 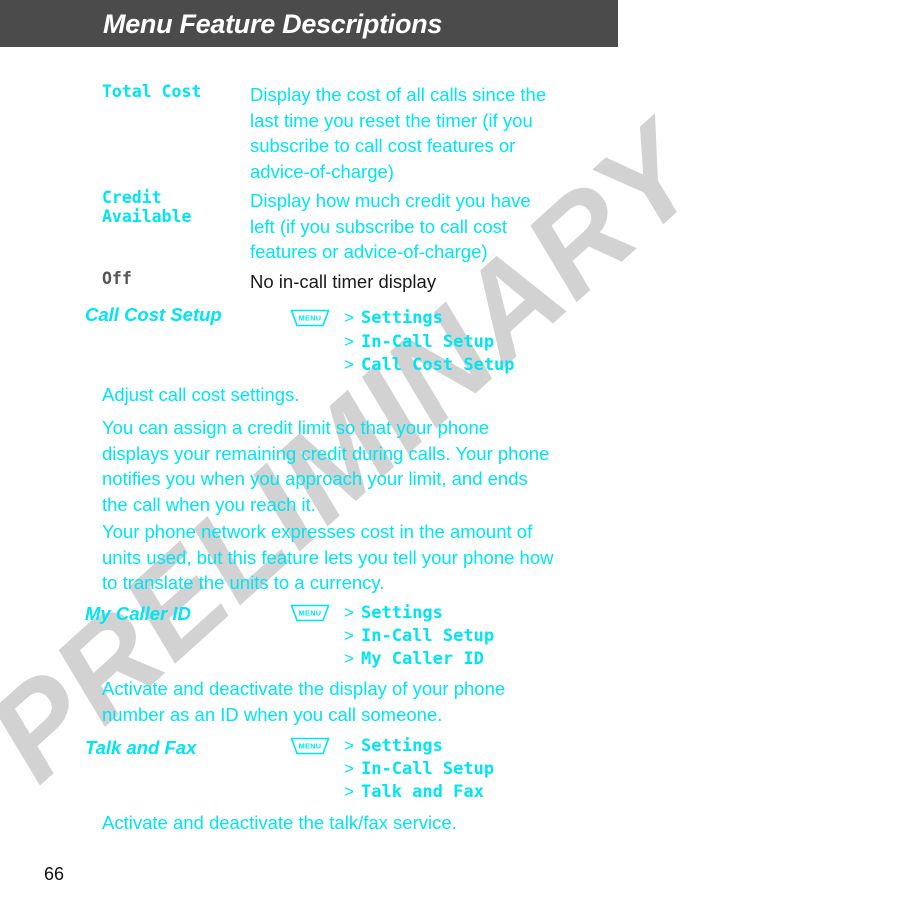 I want to click on feature-heading-call-cost-setup: Call Cost Setup, so click(x=153, y=314).